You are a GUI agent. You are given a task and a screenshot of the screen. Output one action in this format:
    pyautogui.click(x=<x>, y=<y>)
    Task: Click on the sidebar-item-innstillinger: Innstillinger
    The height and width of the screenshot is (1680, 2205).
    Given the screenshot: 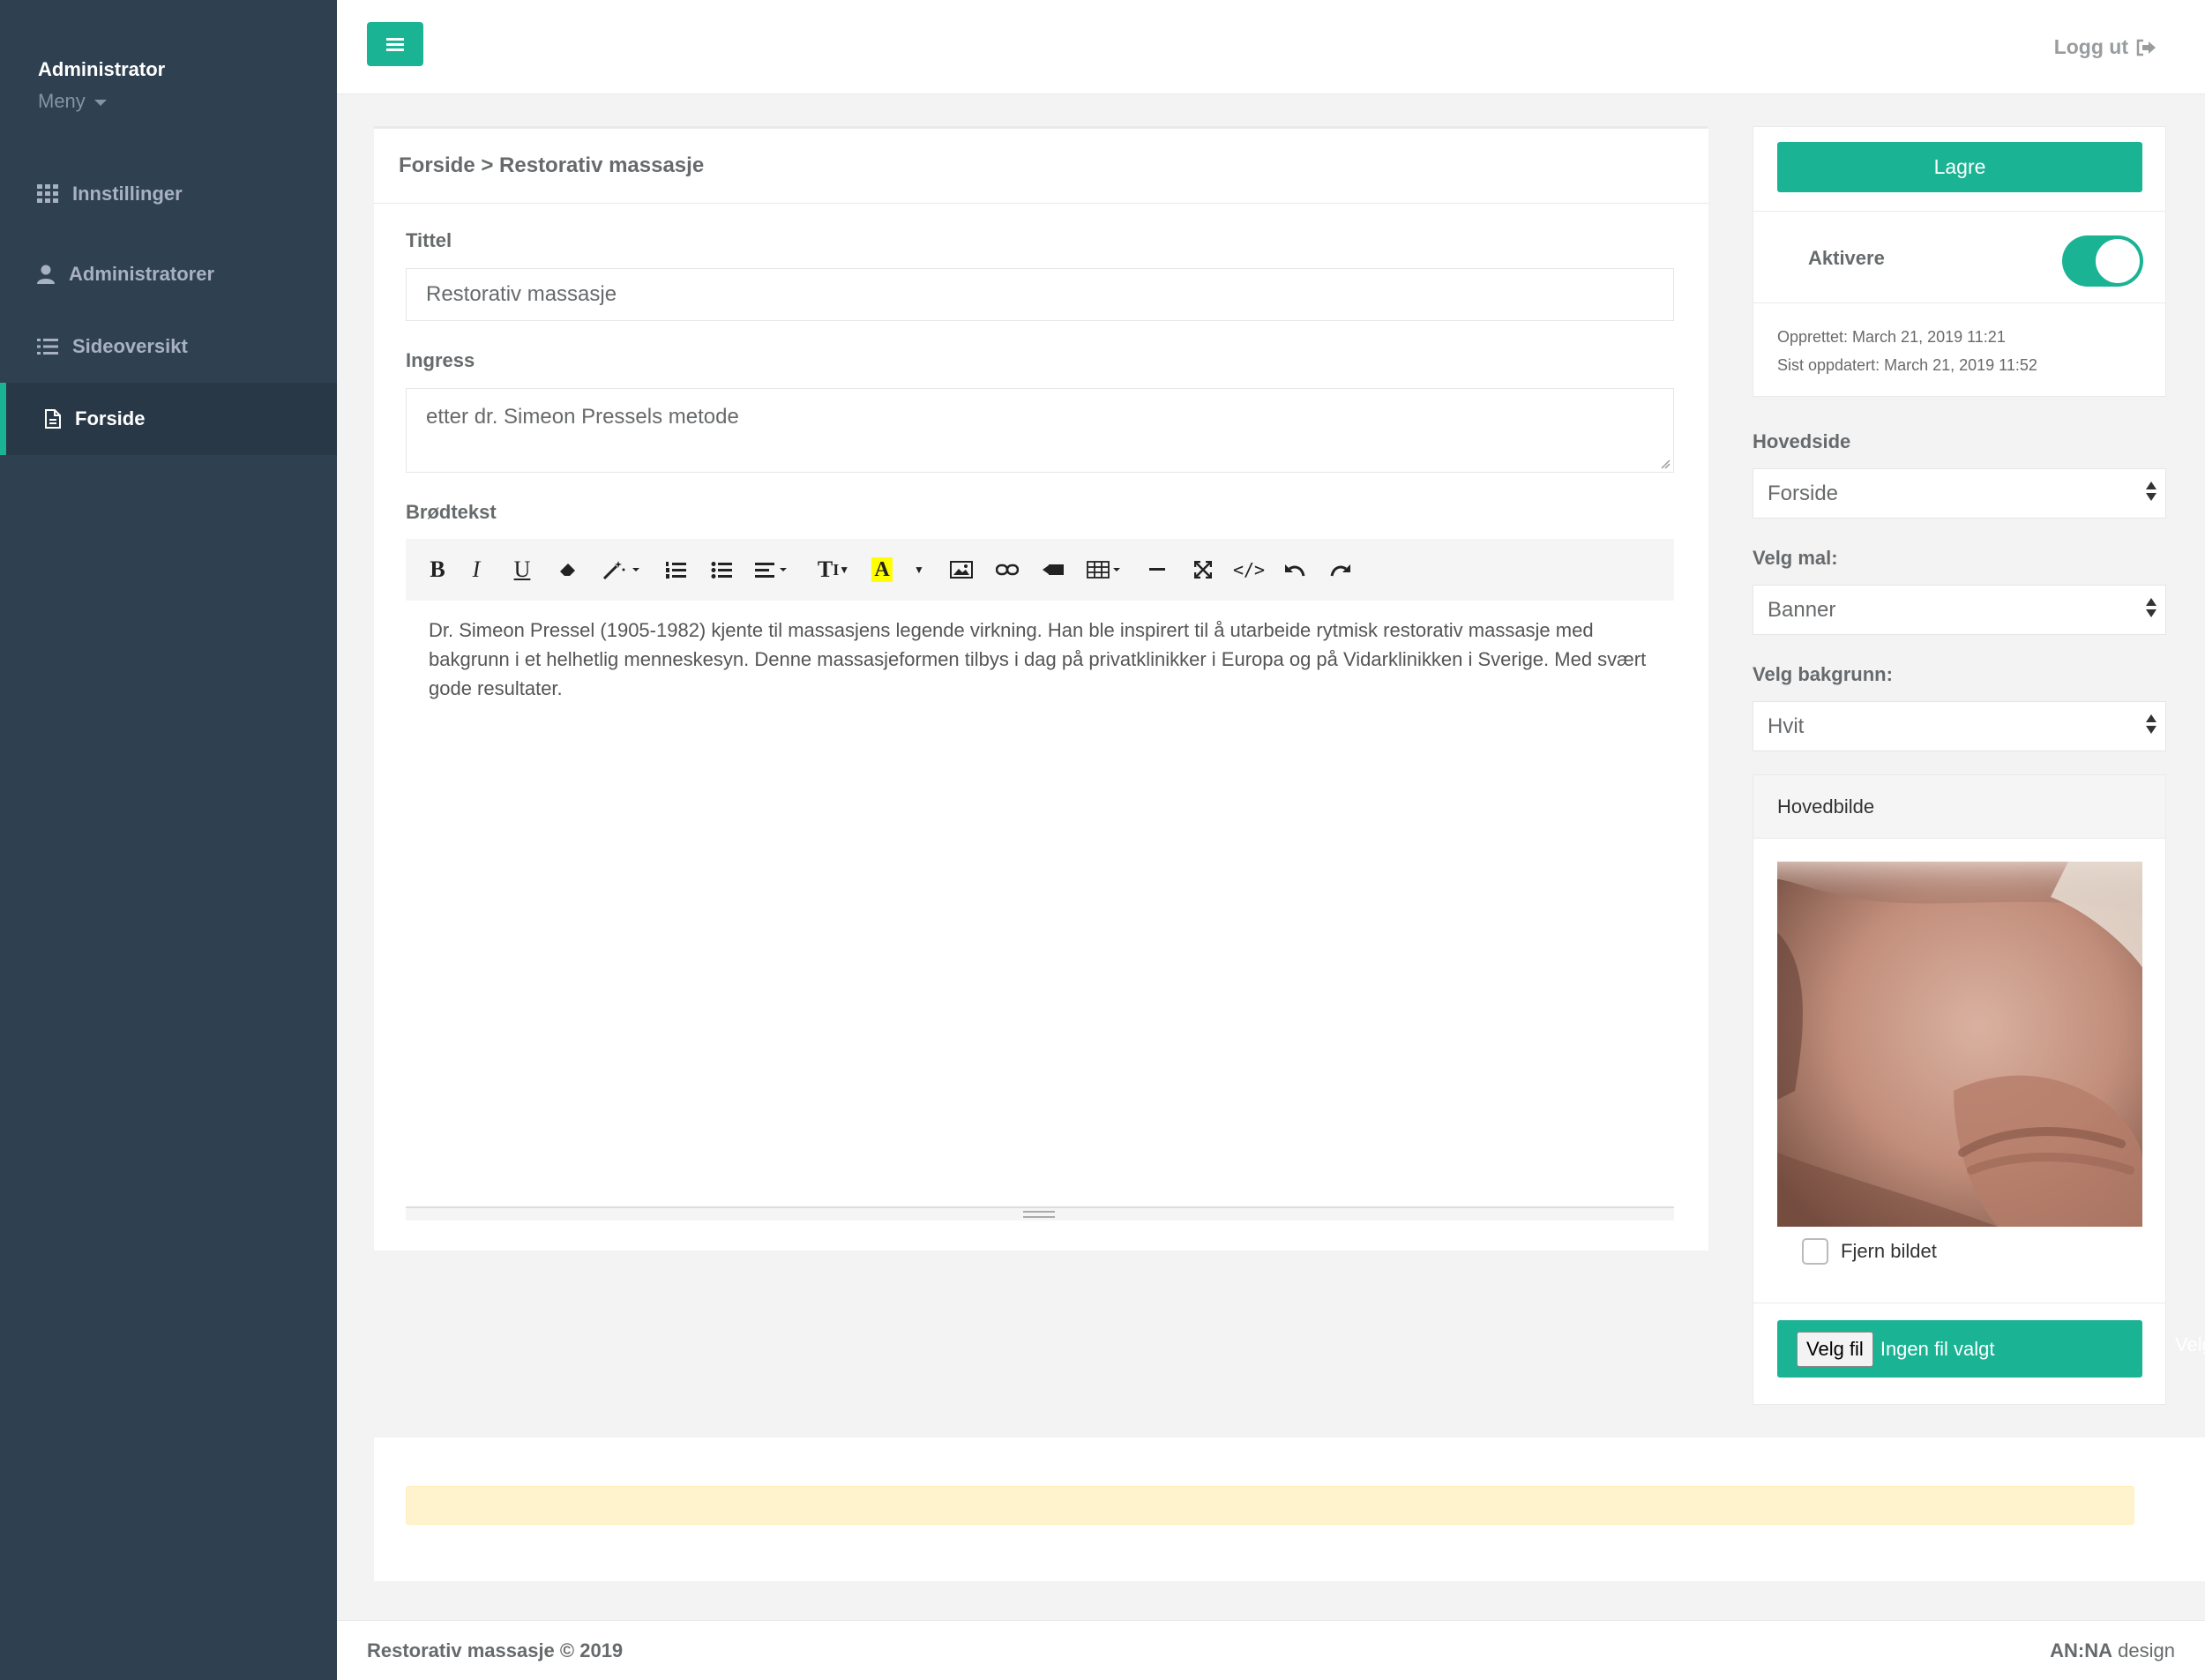 What is the action you would take?
    pyautogui.click(x=168, y=194)
    